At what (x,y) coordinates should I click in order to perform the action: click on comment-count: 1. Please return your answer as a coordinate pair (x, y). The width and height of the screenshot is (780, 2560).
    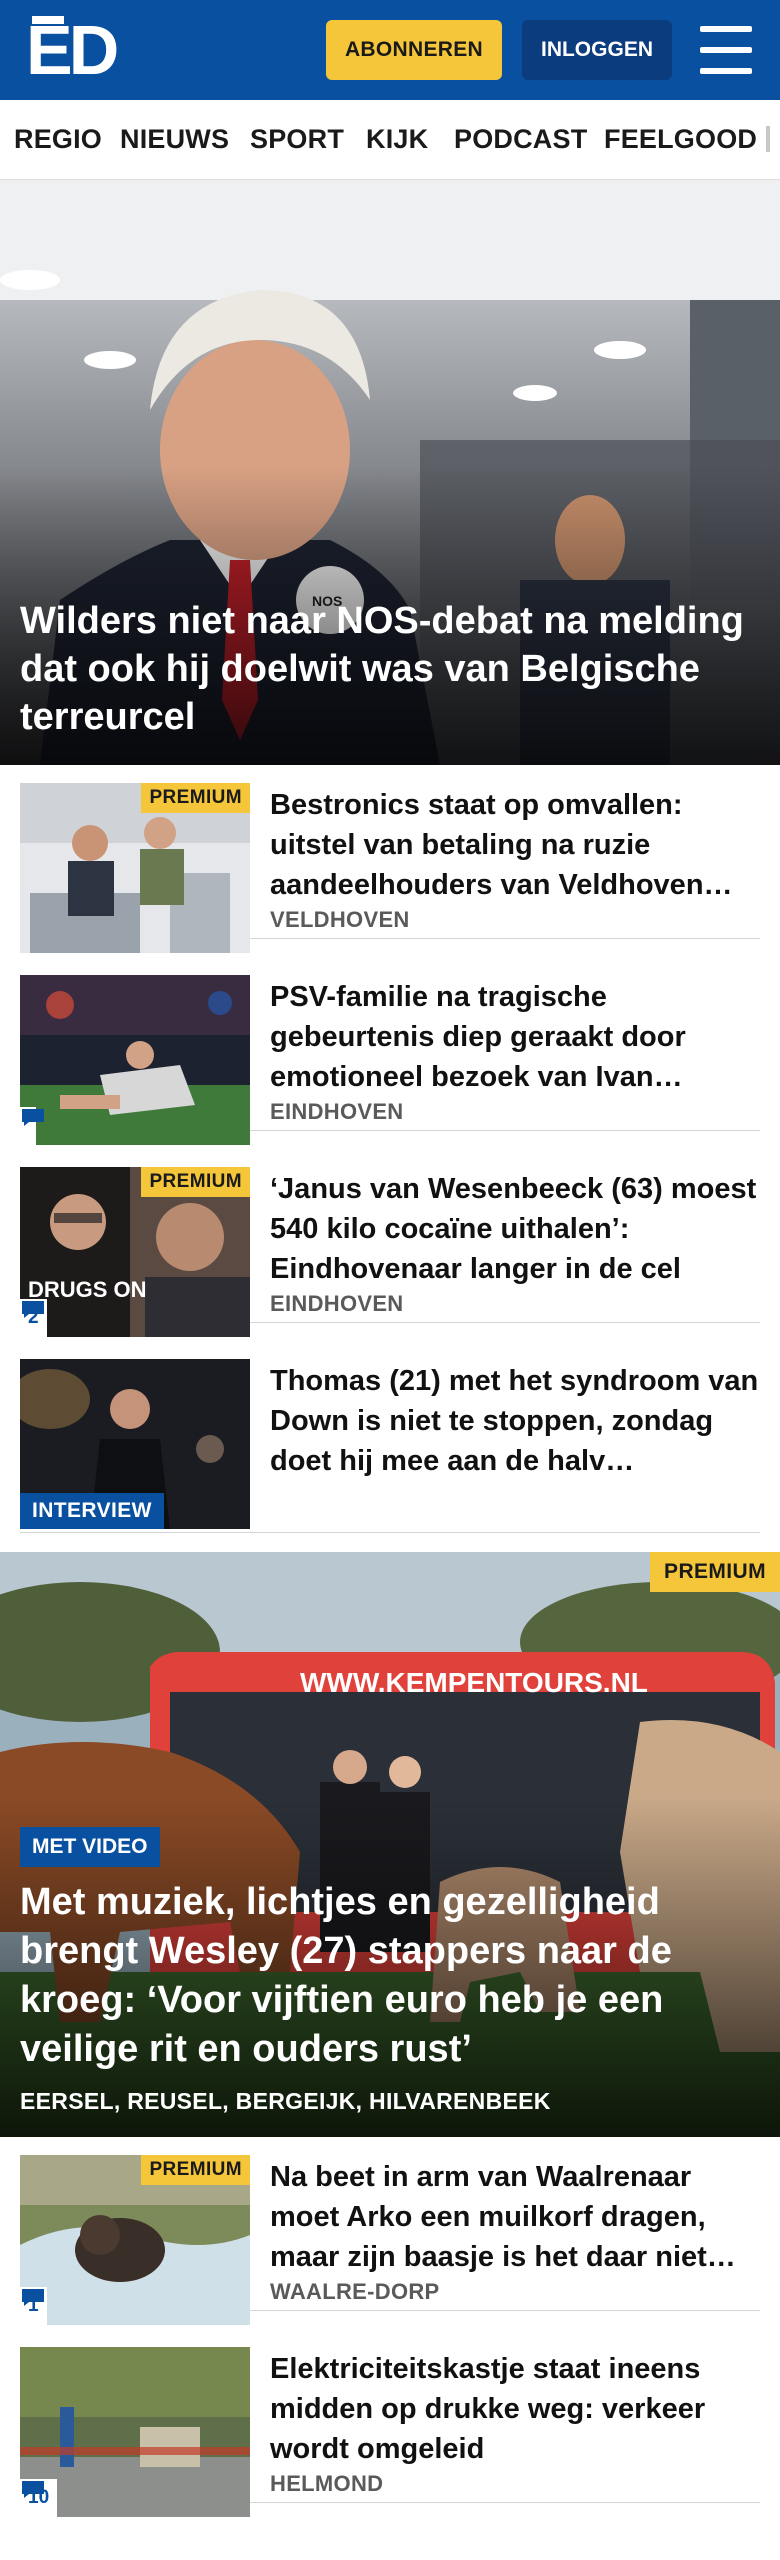
    Looking at the image, I should click on (33, 2306).